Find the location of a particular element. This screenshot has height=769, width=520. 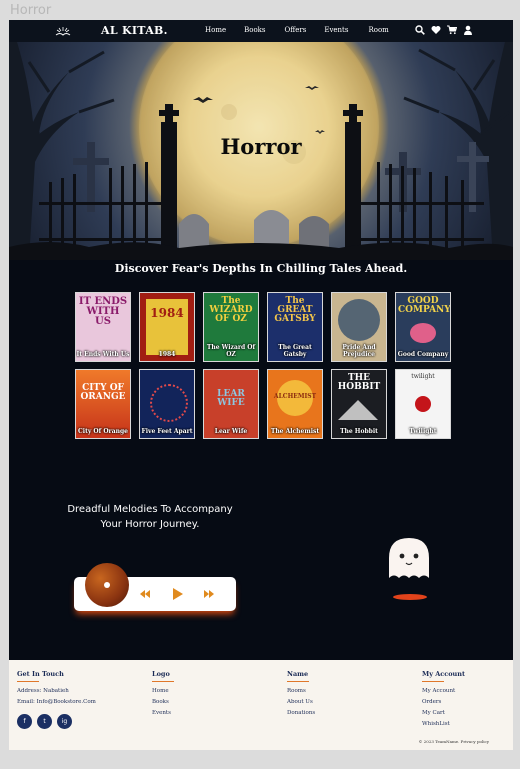

nav-link-home: Home is located at coordinates (215, 30).